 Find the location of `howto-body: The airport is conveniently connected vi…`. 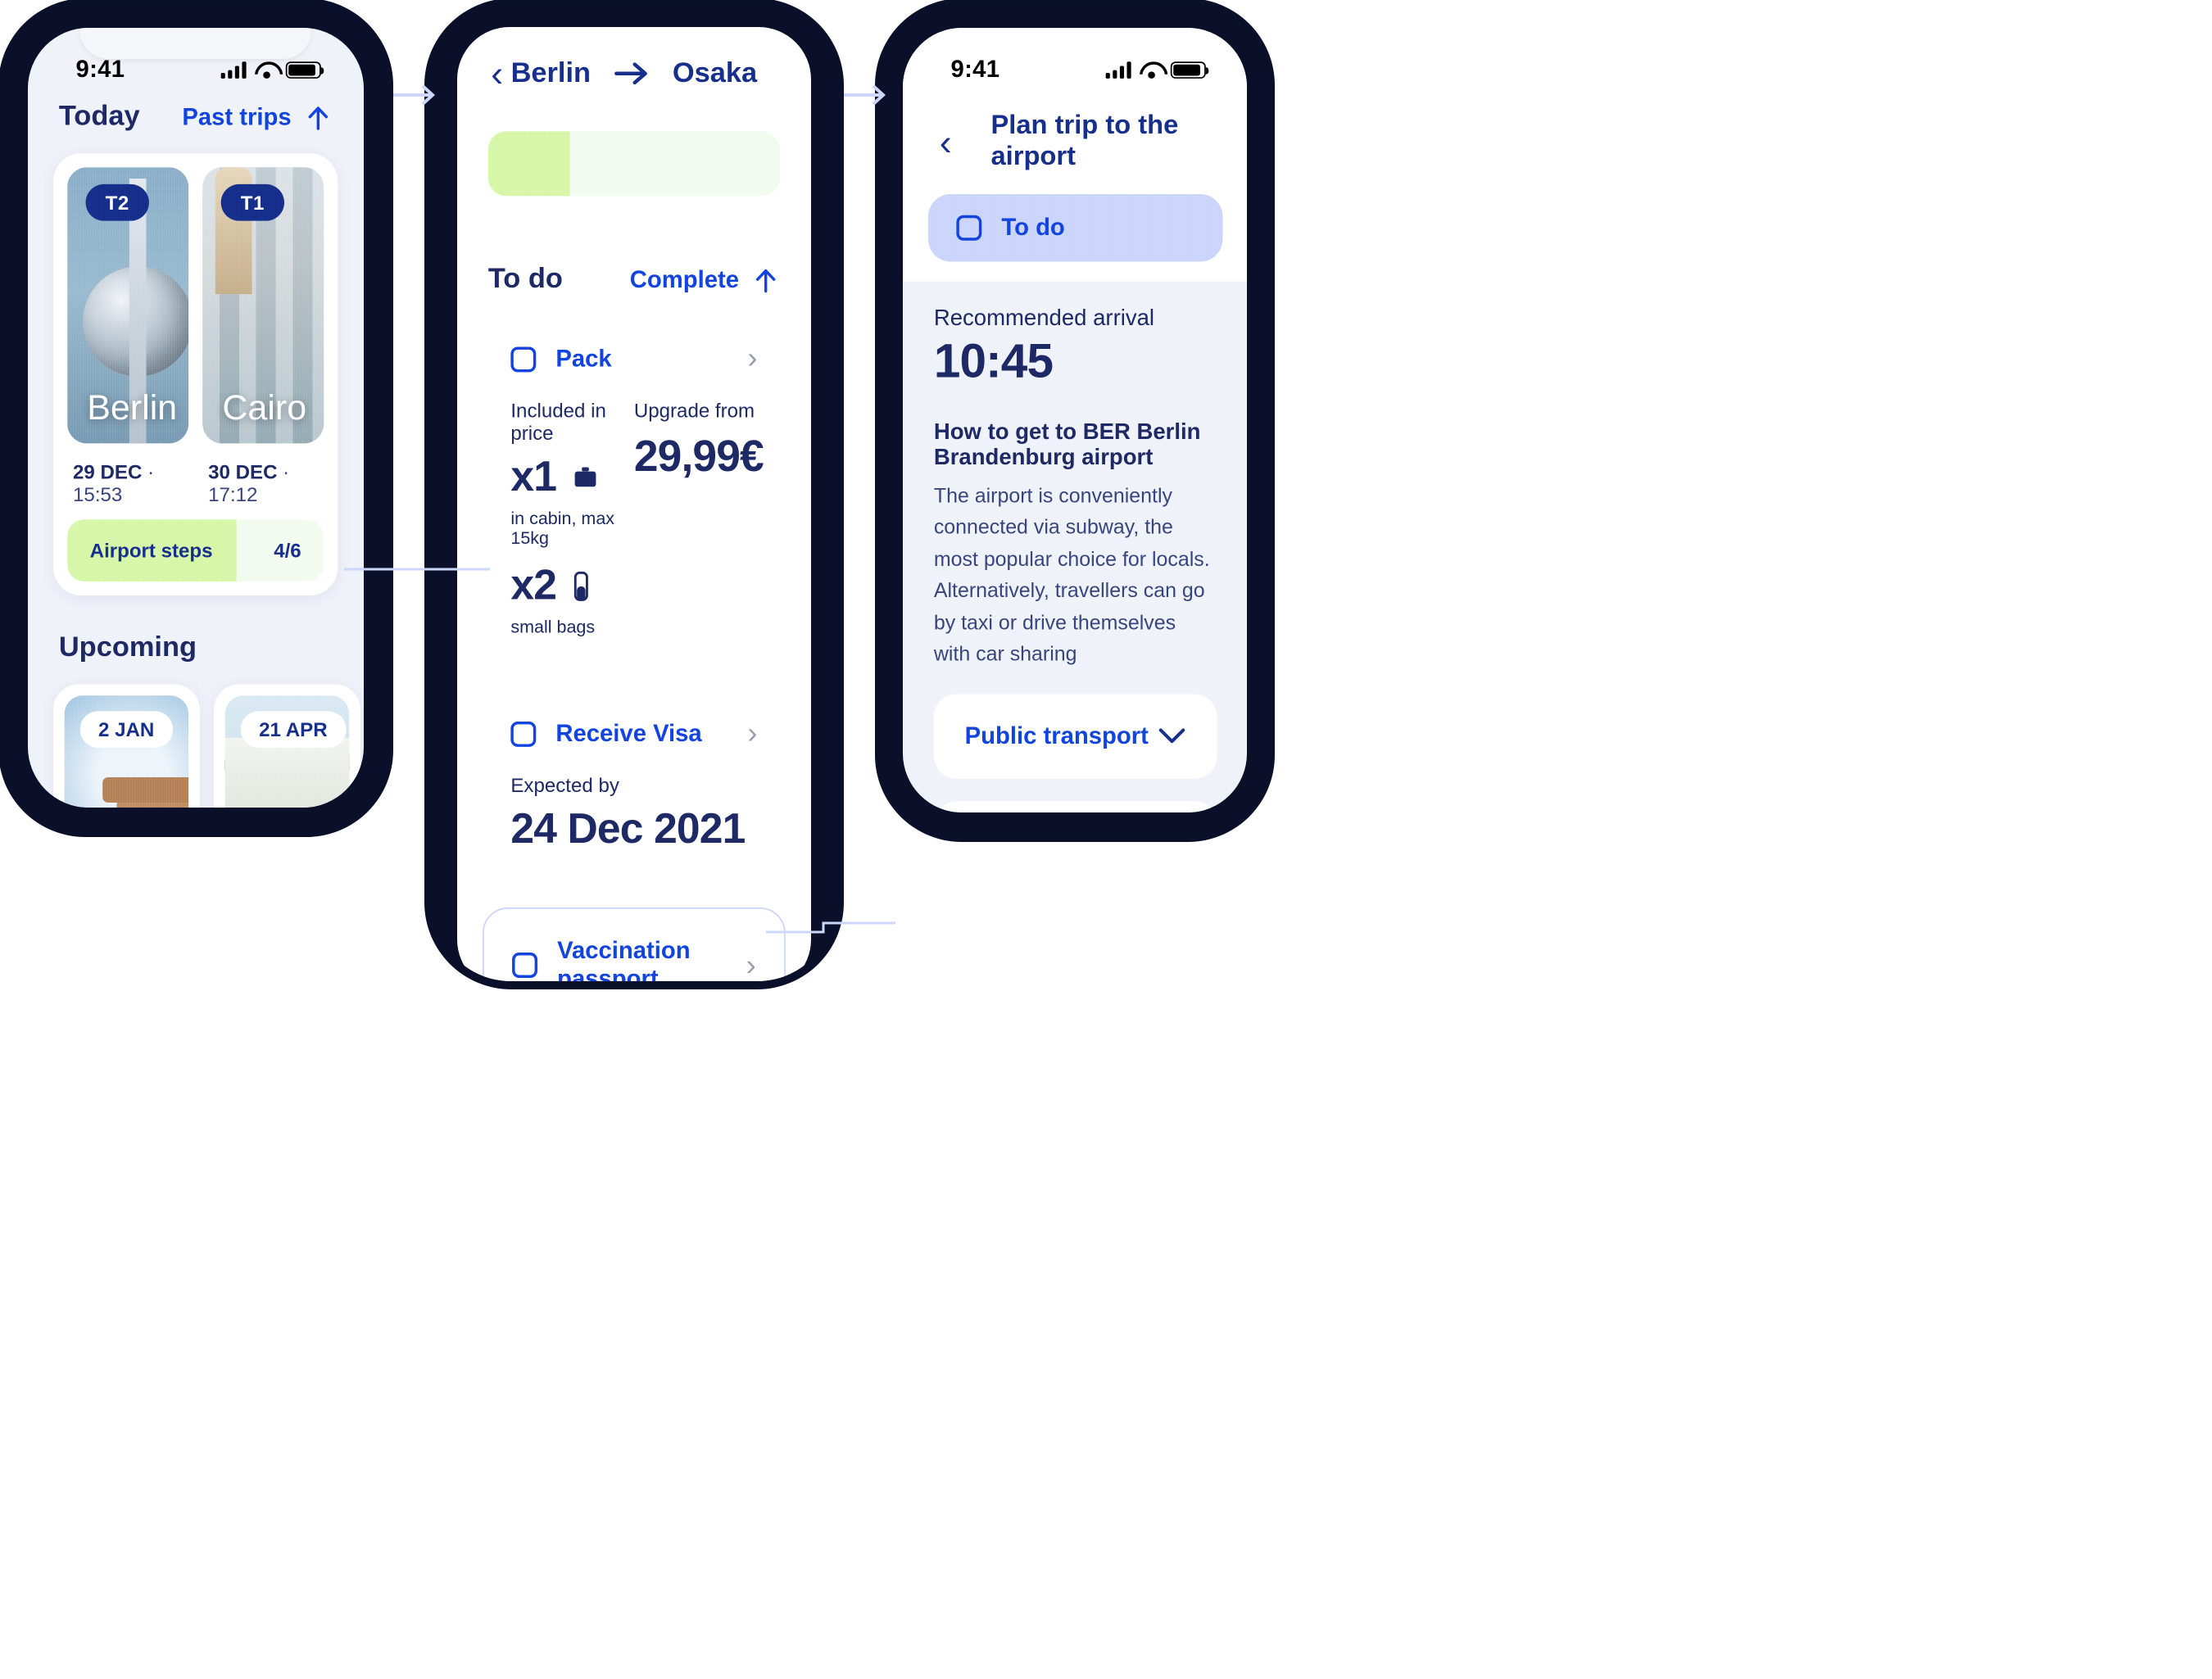

howto-body: The airport is conveniently connected vi… is located at coordinates (1071, 576).